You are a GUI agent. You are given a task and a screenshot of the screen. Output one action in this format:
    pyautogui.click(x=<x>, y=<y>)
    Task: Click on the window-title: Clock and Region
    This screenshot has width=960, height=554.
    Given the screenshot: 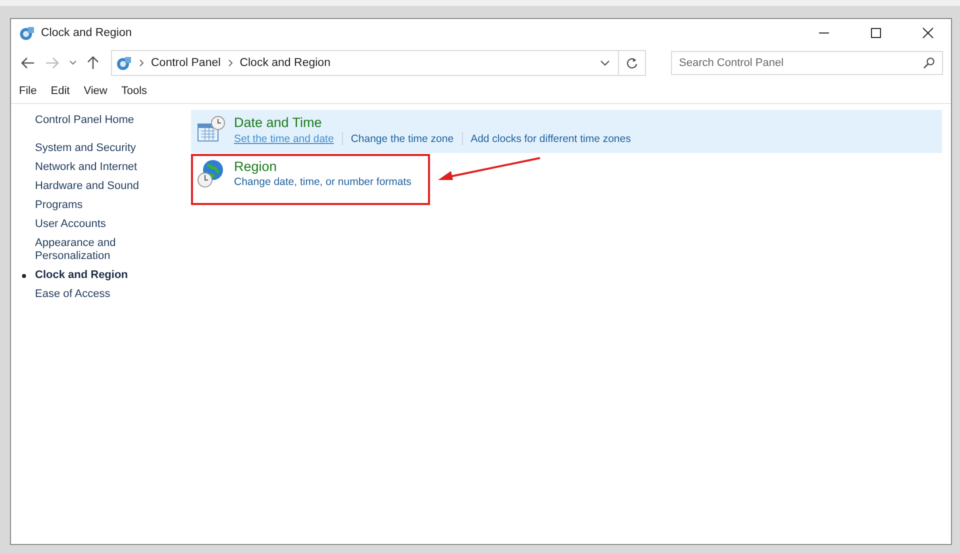 What is the action you would take?
    pyautogui.click(x=86, y=32)
    